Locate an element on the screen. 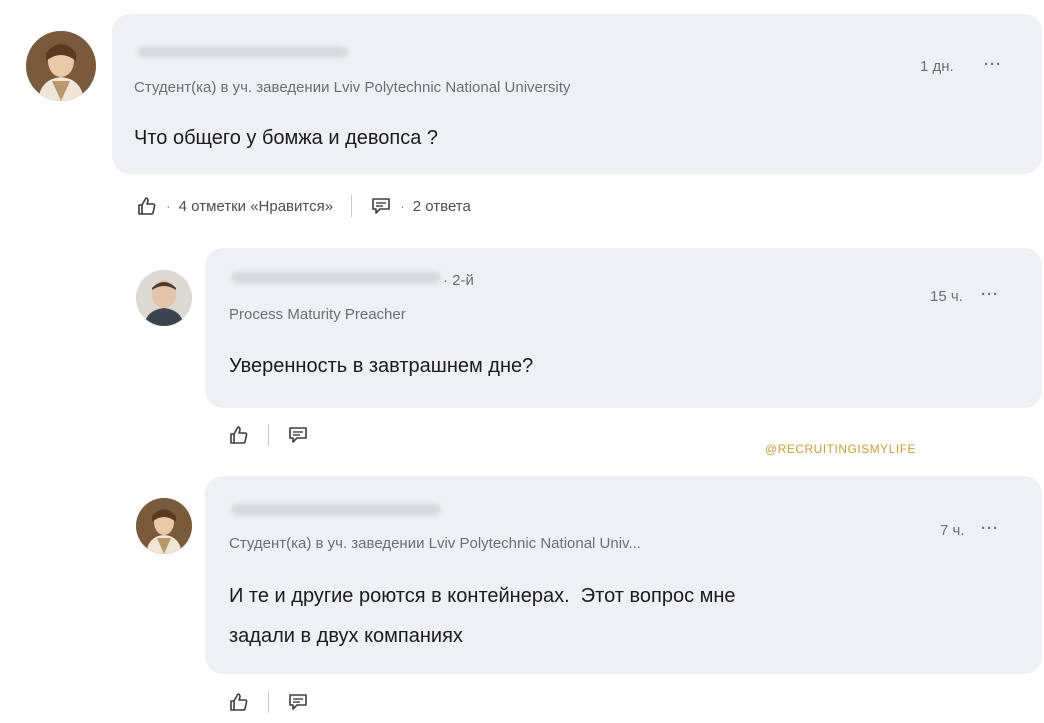  reply-text-line: задали в двух компаниях is located at coordinates (346, 636).